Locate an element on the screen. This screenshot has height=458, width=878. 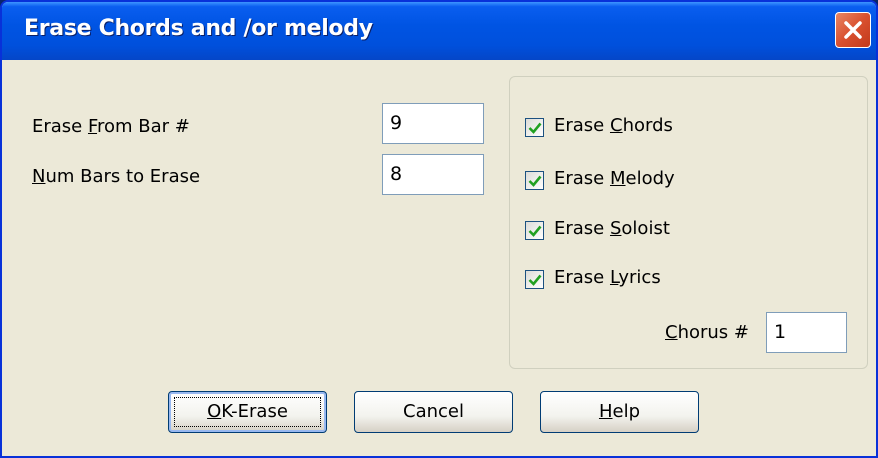
help-button: Help is located at coordinates (619, 412).